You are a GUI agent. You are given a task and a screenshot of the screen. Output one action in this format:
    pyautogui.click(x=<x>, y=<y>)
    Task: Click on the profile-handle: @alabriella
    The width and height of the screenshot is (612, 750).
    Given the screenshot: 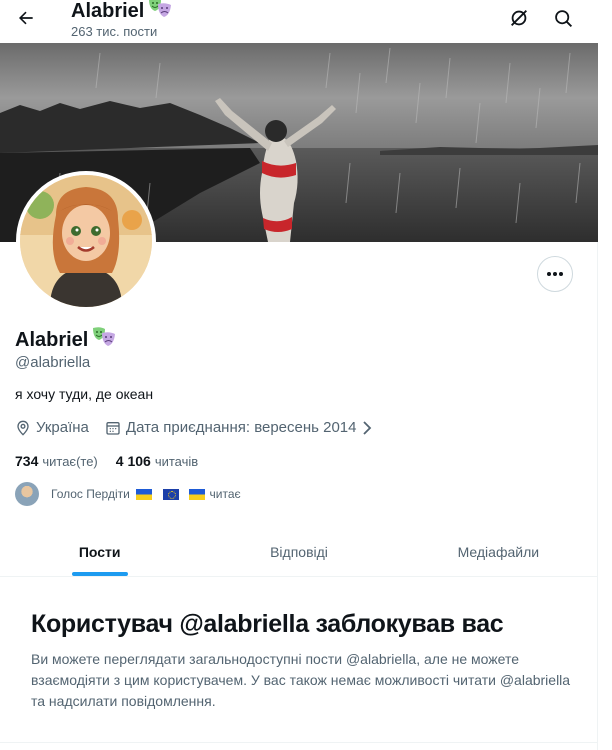 What is the action you would take?
    pyautogui.click(x=53, y=362)
    